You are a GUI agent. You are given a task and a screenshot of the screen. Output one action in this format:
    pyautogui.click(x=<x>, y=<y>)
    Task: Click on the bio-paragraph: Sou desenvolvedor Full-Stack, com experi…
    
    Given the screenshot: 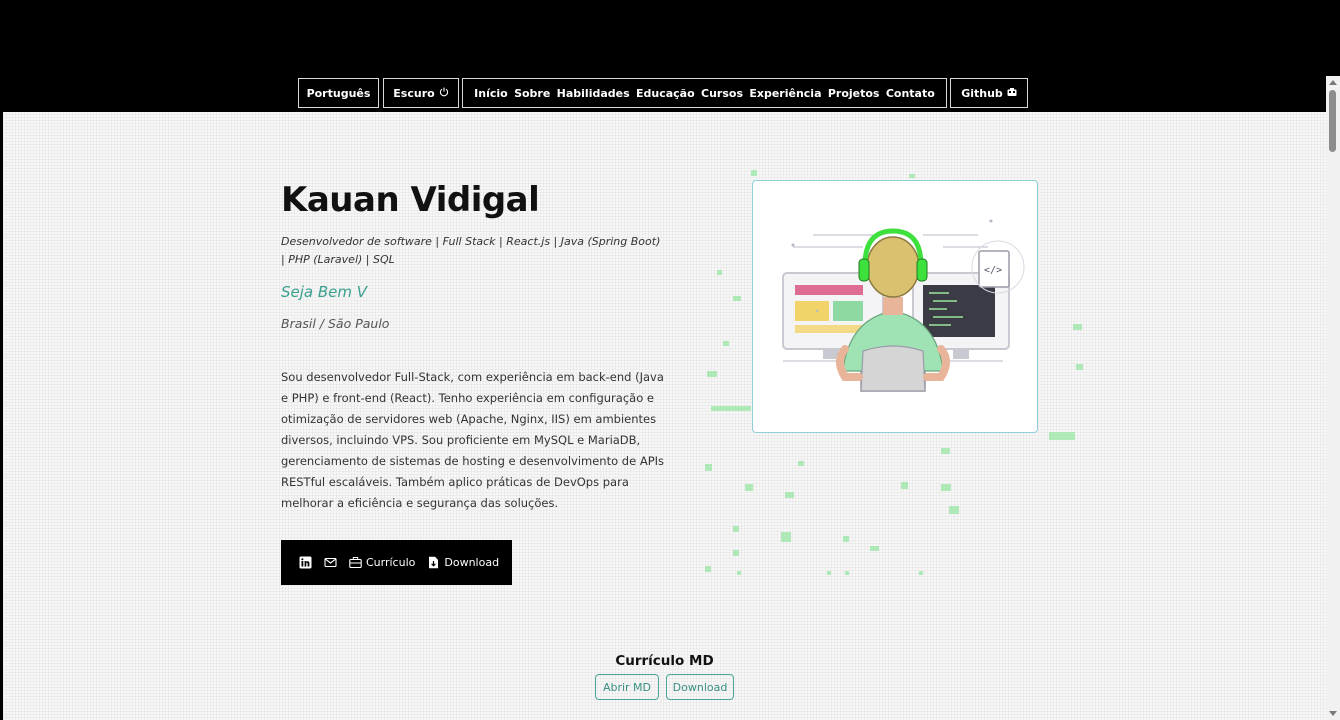 What is the action you would take?
    pyautogui.click(x=473, y=440)
    